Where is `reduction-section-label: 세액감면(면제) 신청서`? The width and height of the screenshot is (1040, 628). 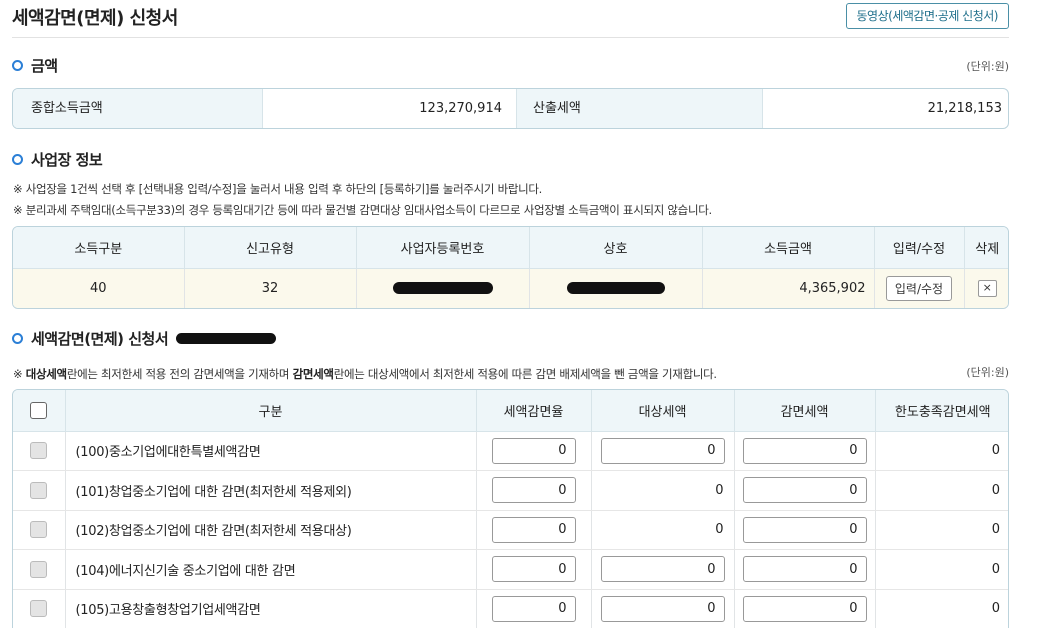 reduction-section-label: 세액감면(면제) 신청서 is located at coordinates (100, 339).